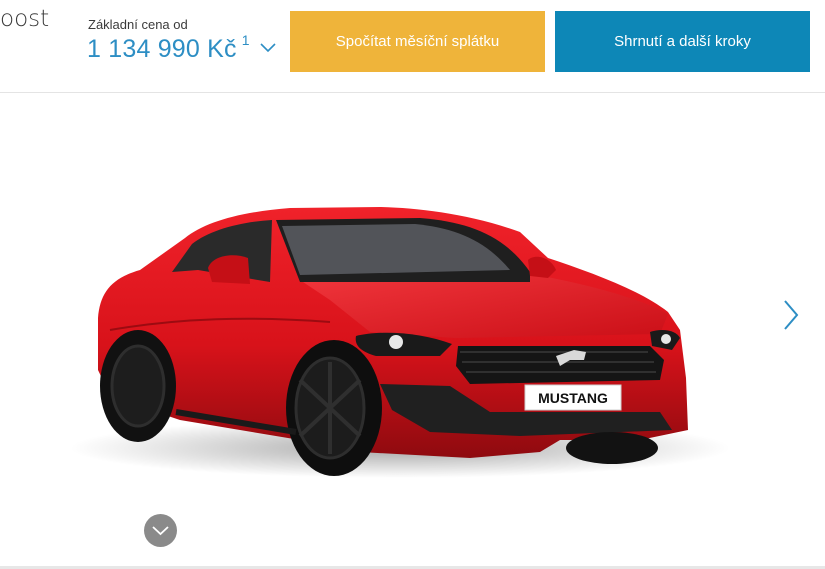  I want to click on license-plate-text: MUSTANG, so click(573, 398).